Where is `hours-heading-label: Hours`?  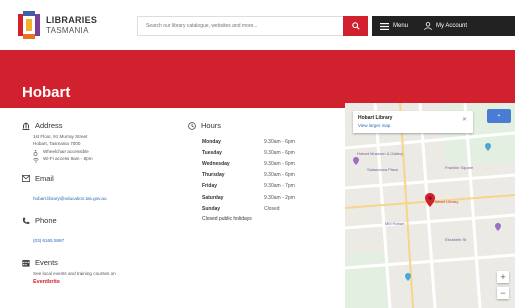 hours-heading-label: Hours is located at coordinates (211, 125).